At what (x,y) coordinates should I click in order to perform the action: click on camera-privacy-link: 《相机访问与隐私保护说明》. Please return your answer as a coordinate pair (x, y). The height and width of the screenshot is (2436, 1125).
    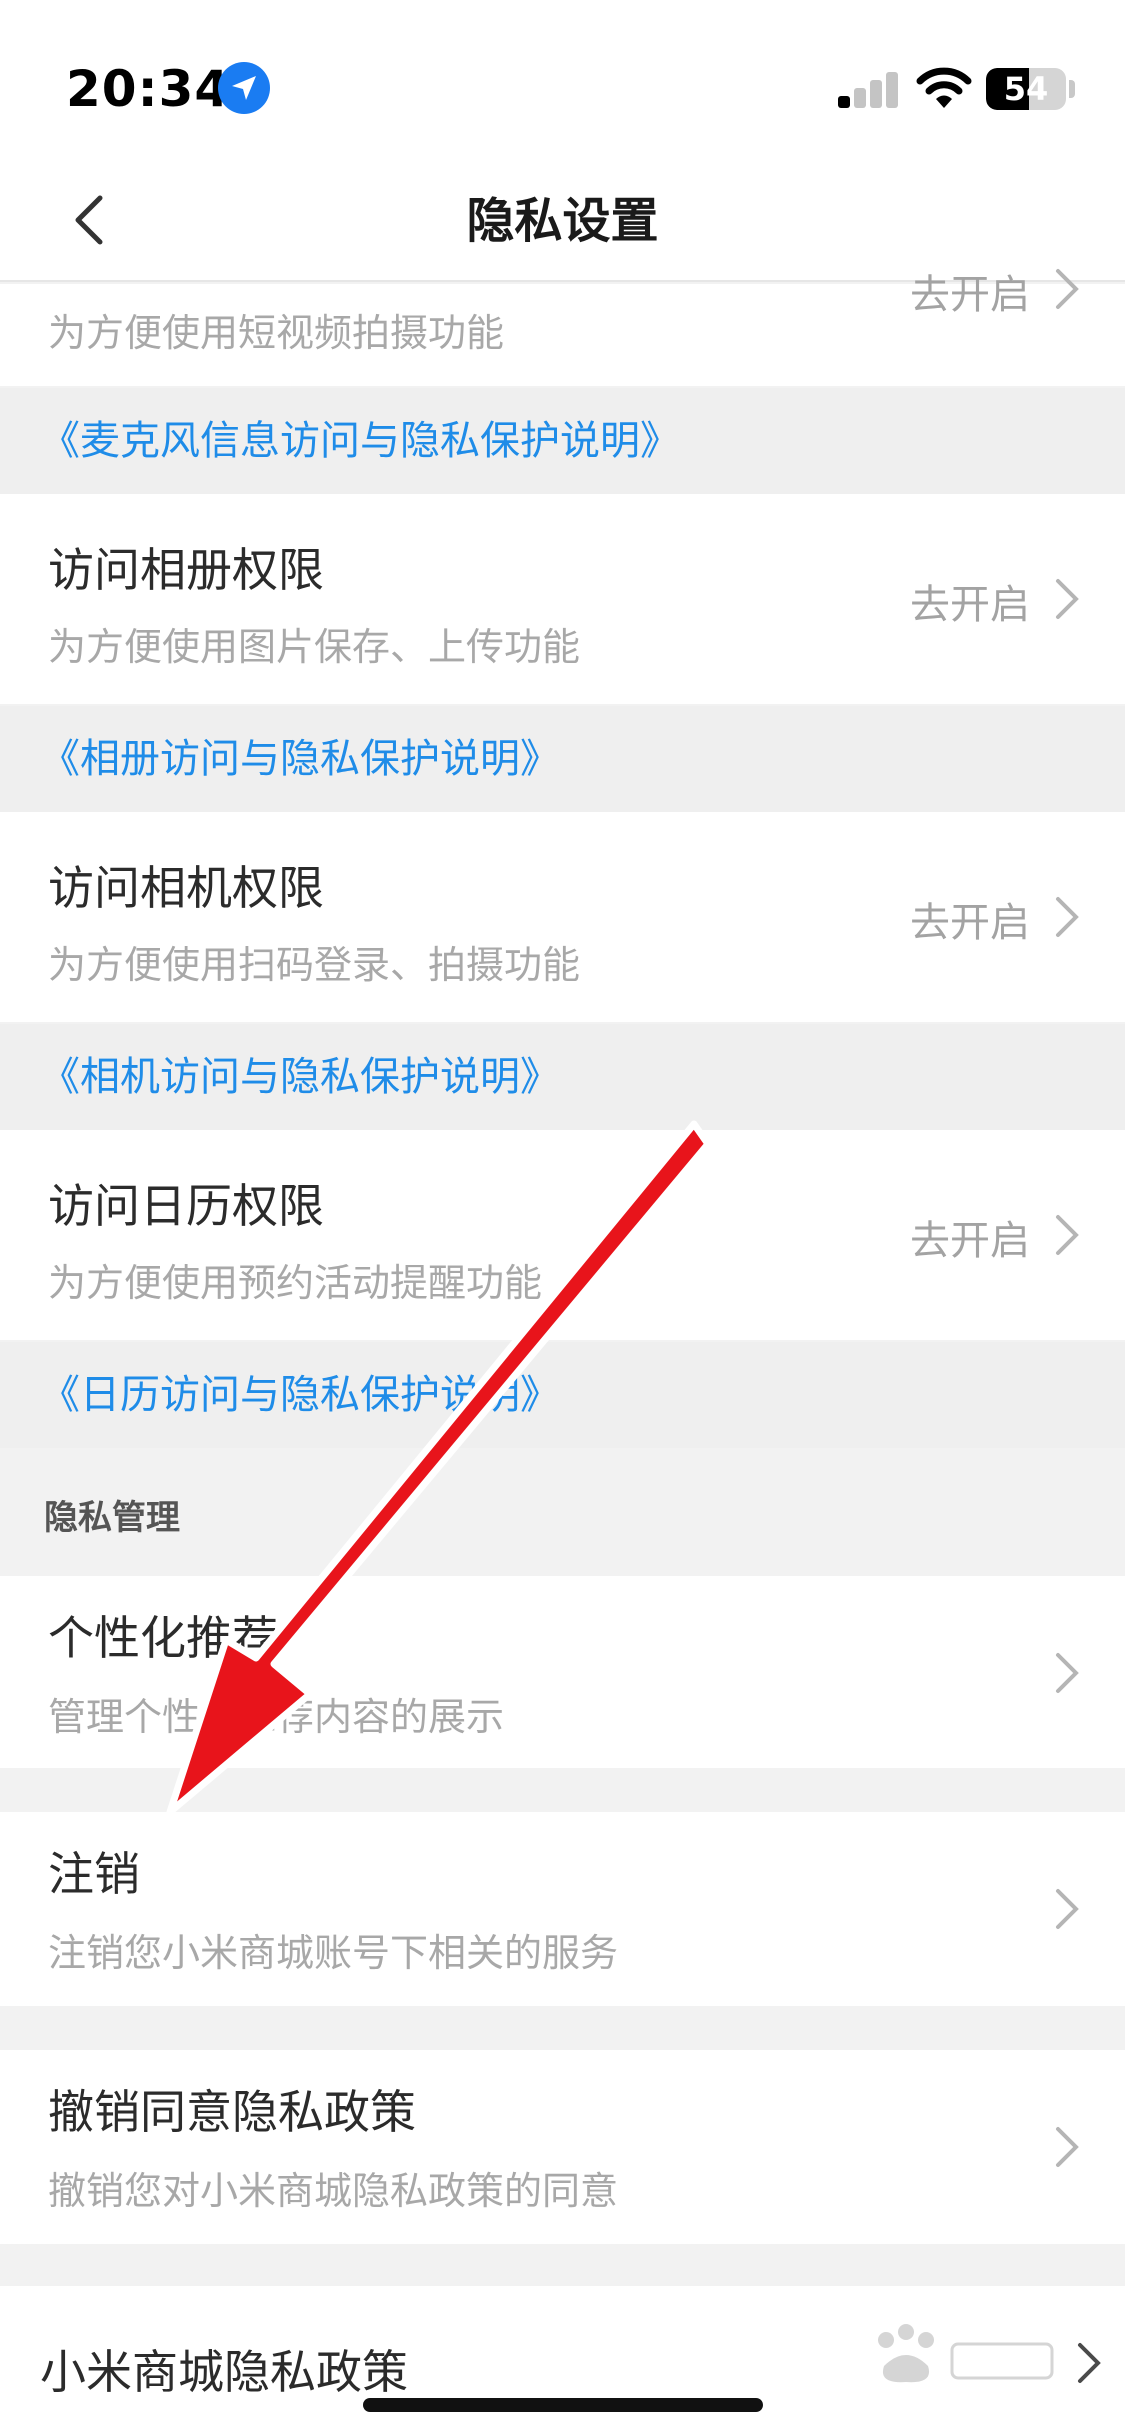
    Looking at the image, I should click on (300, 1077).